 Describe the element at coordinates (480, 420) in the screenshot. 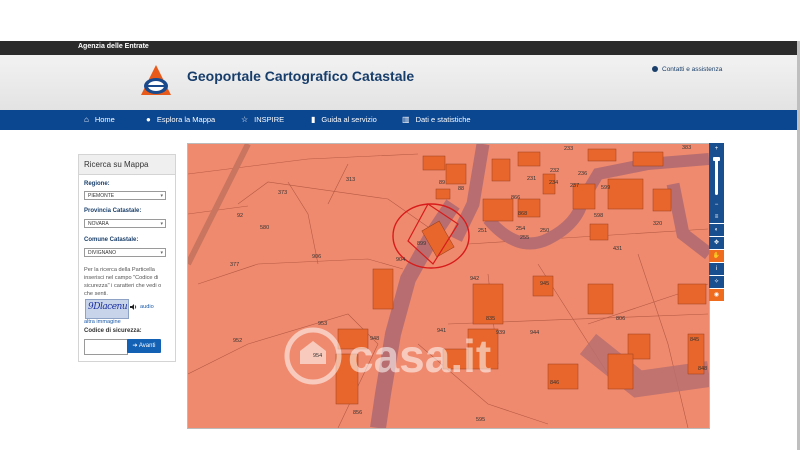

I see `svg-text: 595` at that location.